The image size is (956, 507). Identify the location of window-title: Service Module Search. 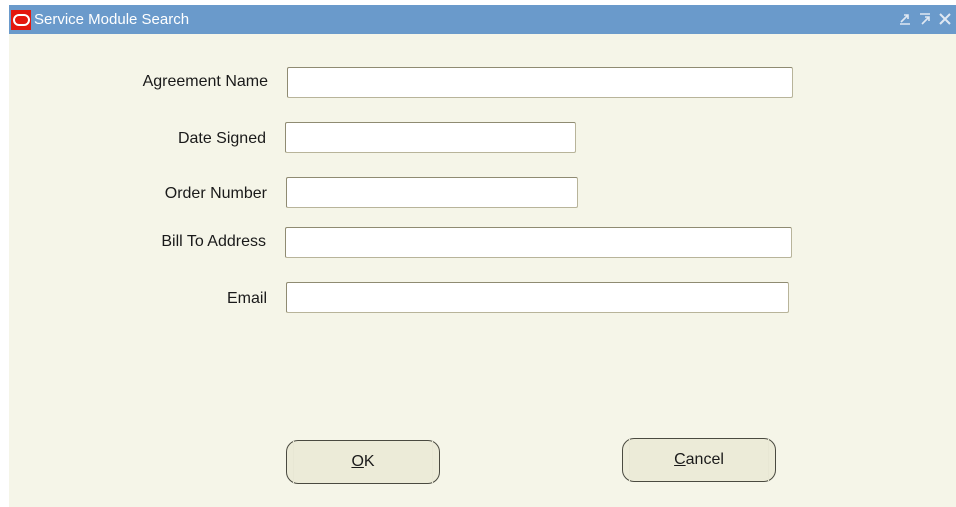
(112, 19).